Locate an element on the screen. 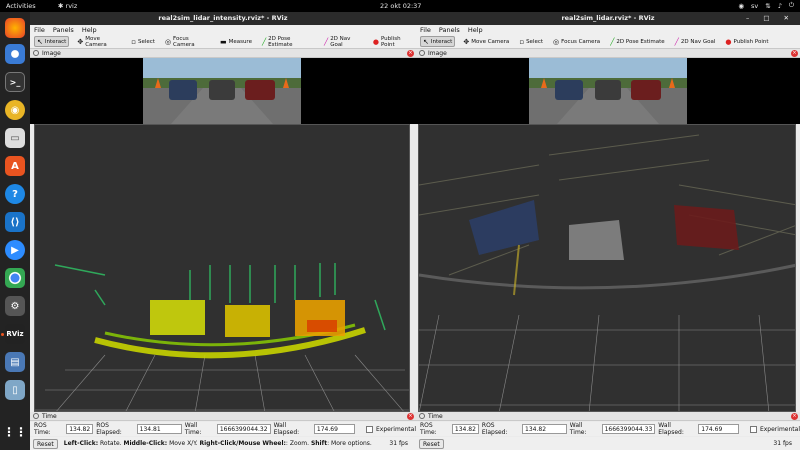 The image size is (800, 450). zoom-icon: ▶ is located at coordinates (15, 250).